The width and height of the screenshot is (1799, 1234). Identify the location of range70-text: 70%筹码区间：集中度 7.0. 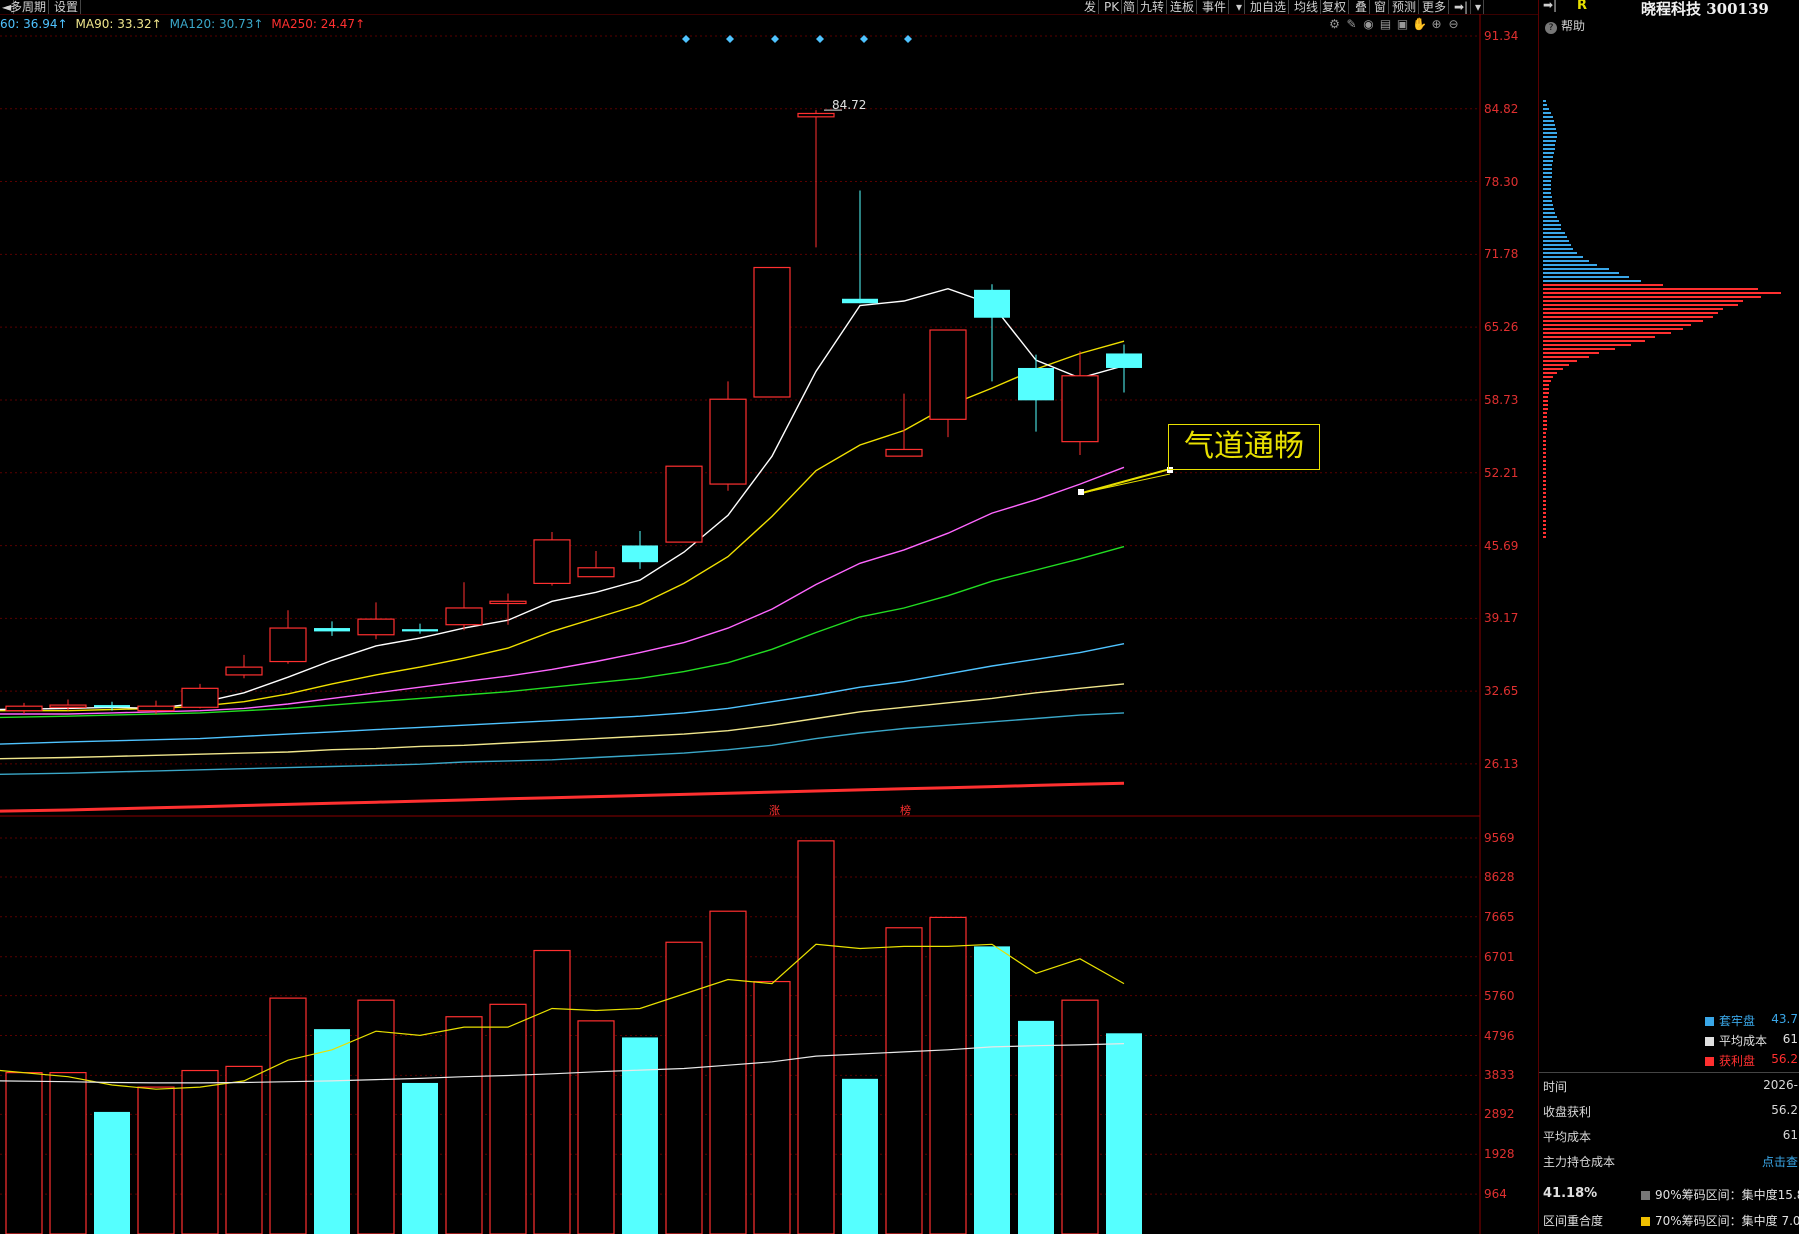
(1727, 1221).